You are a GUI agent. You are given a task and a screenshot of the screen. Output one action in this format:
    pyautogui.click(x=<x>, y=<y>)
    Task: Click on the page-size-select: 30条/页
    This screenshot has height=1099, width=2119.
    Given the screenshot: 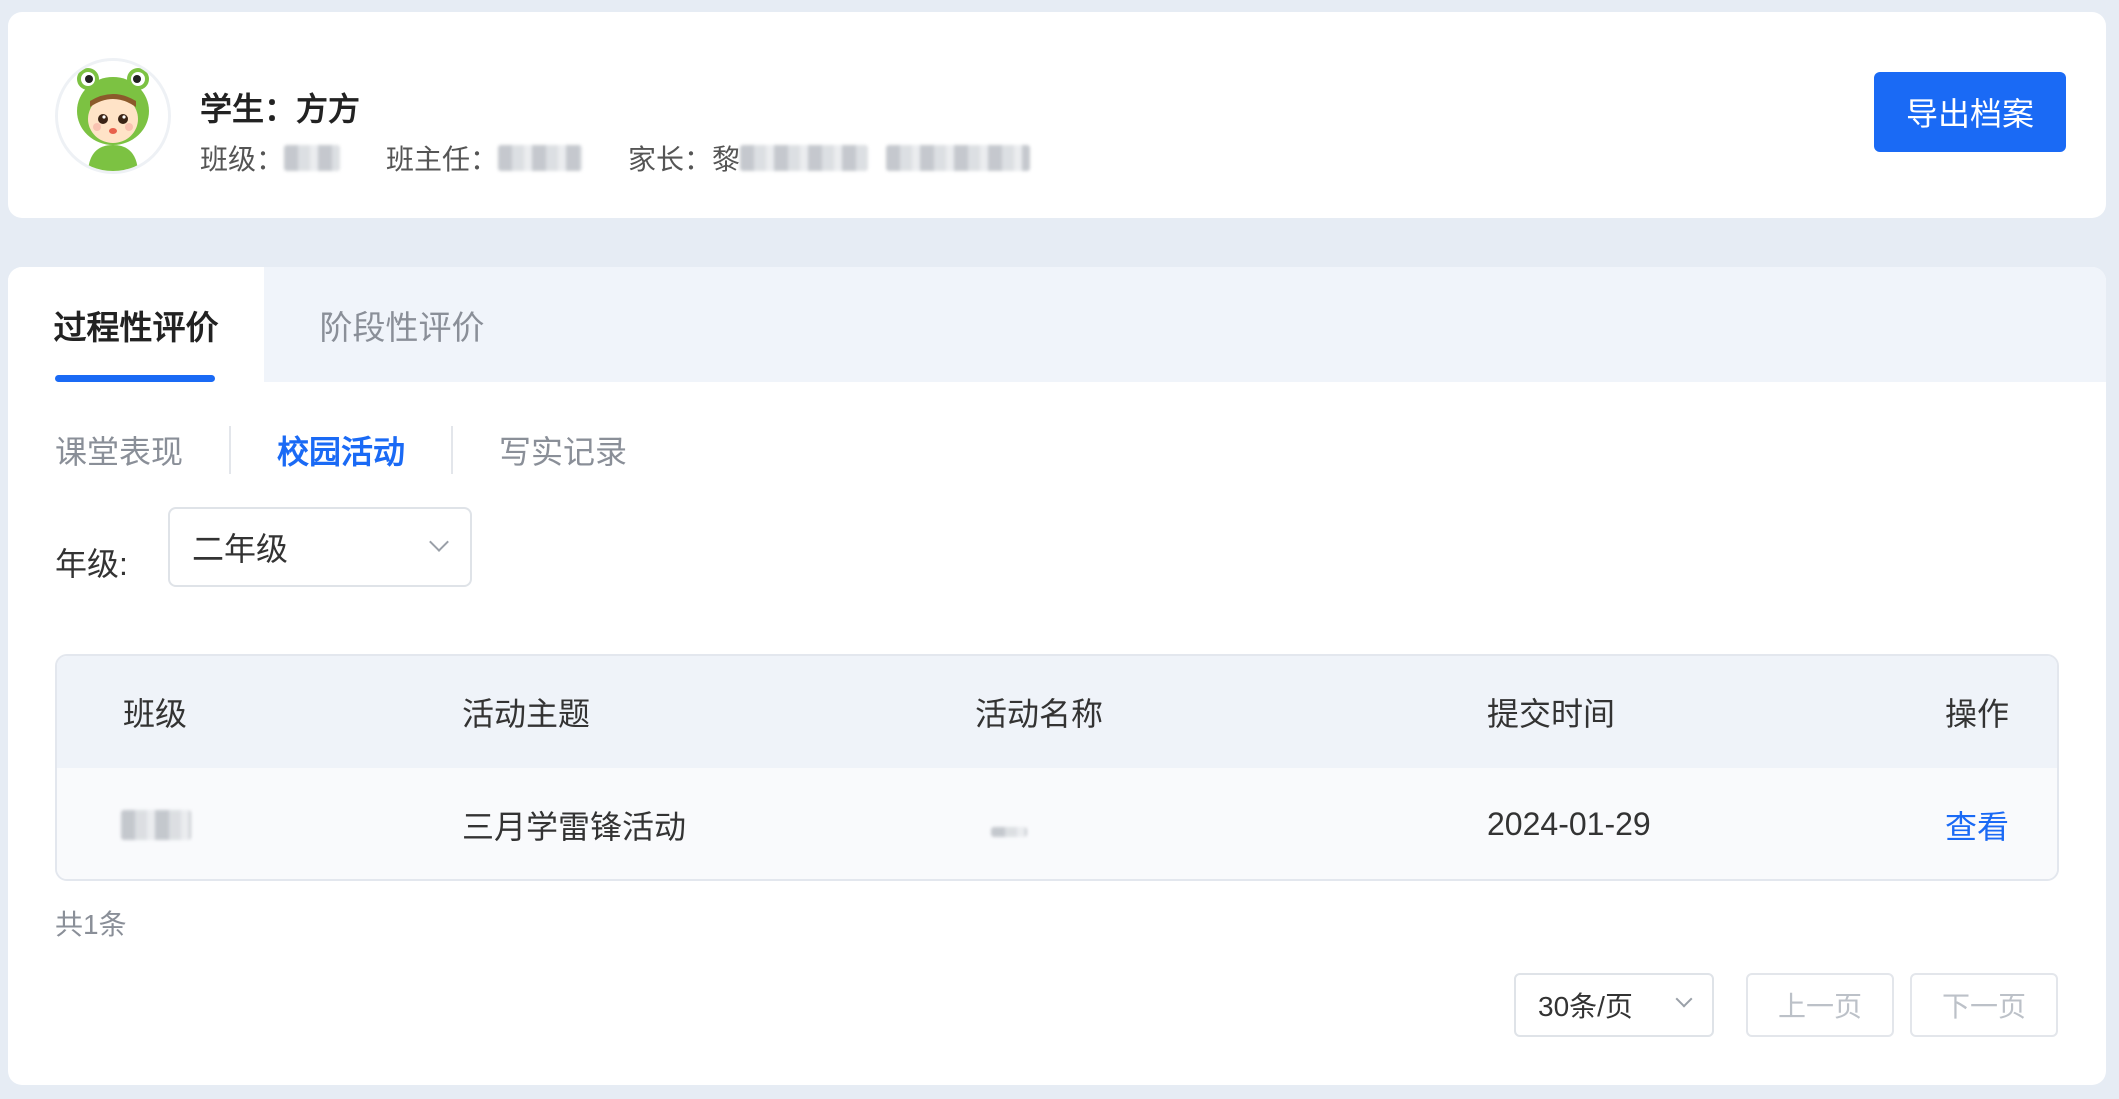 What is the action you would take?
    pyautogui.click(x=1614, y=1005)
    